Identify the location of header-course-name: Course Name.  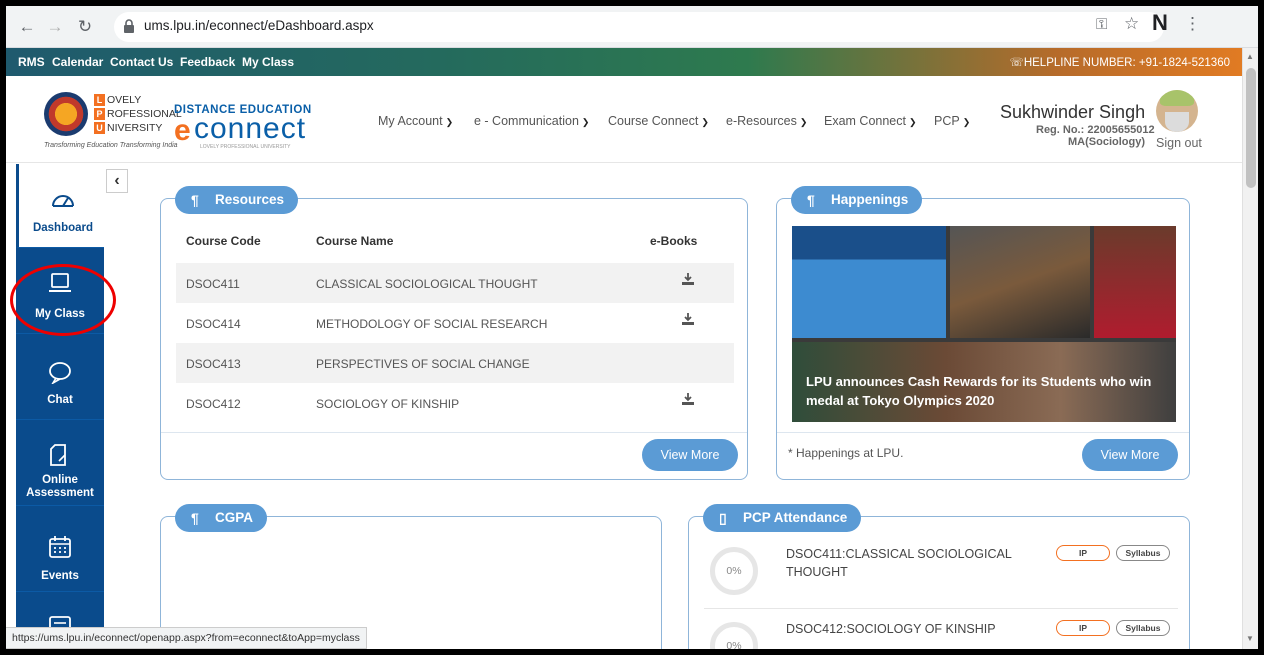
(355, 241).